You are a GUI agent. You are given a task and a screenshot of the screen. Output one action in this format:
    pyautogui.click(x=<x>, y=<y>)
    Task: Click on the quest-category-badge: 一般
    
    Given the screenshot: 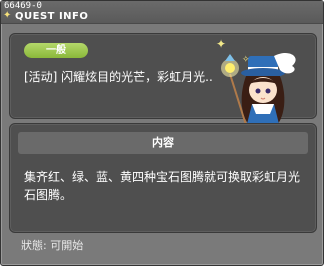 What is the action you would take?
    pyautogui.click(x=56, y=50)
    